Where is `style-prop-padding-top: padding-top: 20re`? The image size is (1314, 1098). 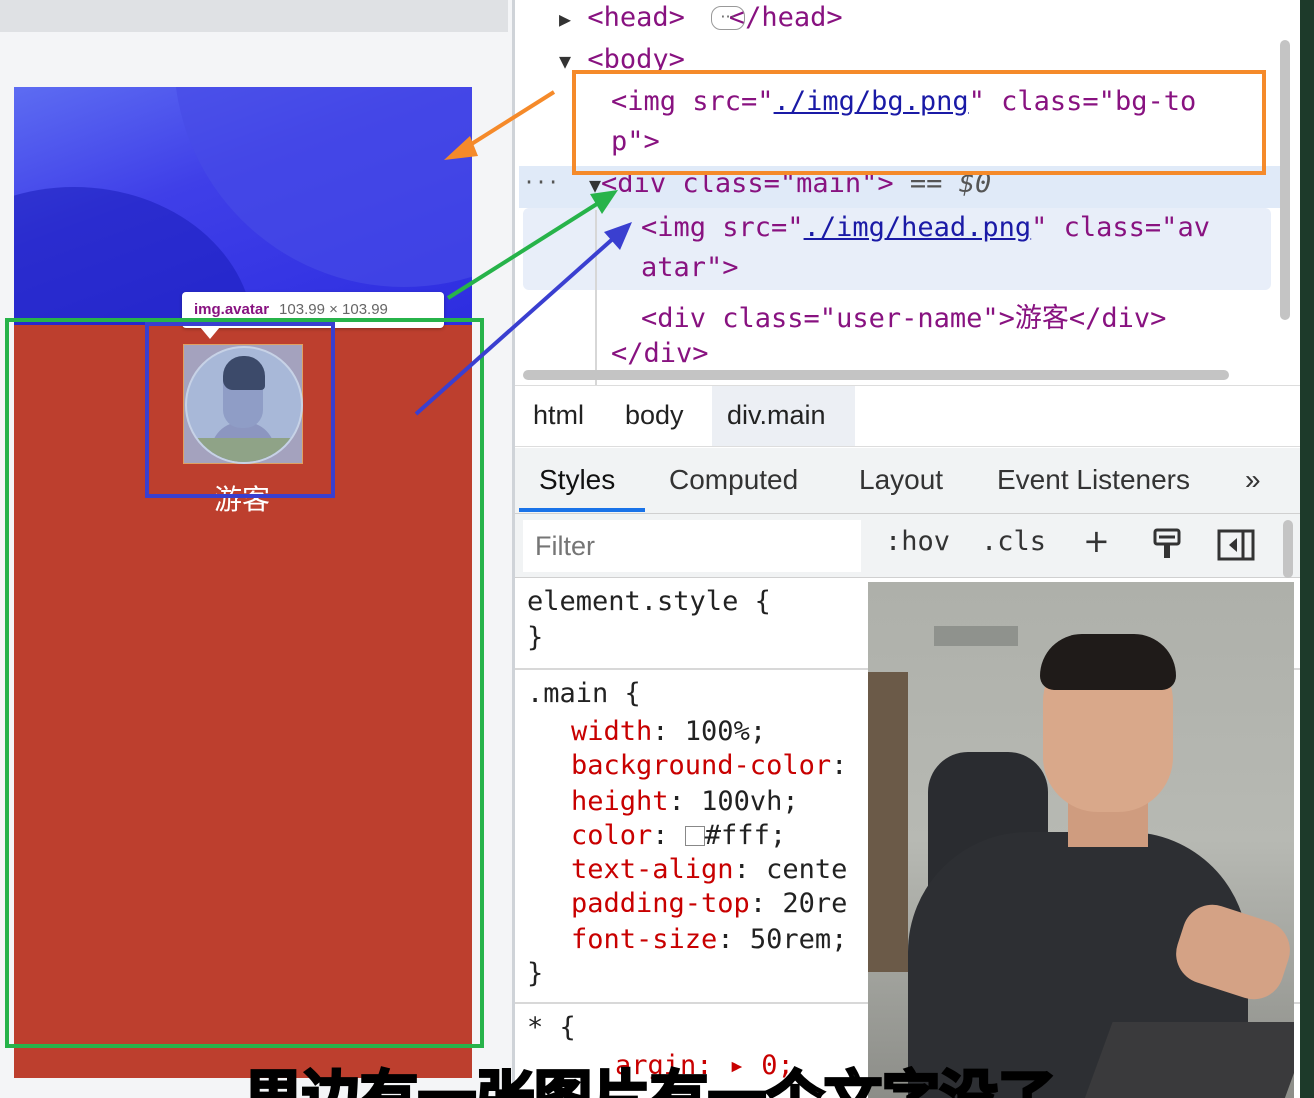
style-prop-padding-top: padding-top: 20re is located at coordinates (709, 903).